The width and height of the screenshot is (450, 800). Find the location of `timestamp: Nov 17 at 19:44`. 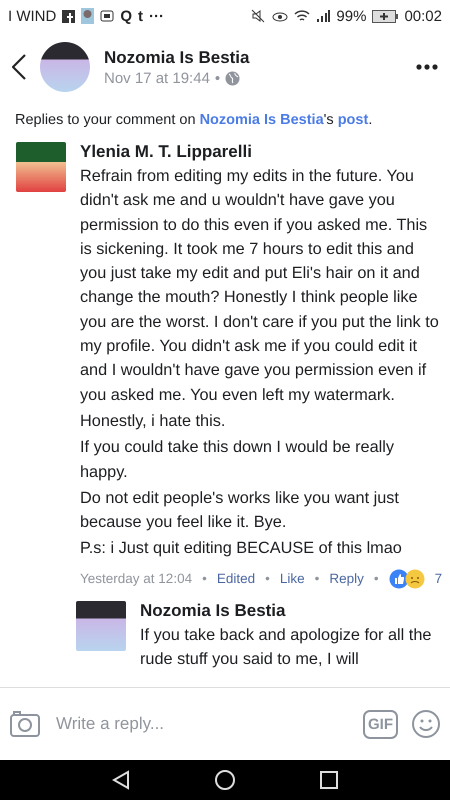

timestamp: Nov 17 at 19:44 is located at coordinates (157, 78).